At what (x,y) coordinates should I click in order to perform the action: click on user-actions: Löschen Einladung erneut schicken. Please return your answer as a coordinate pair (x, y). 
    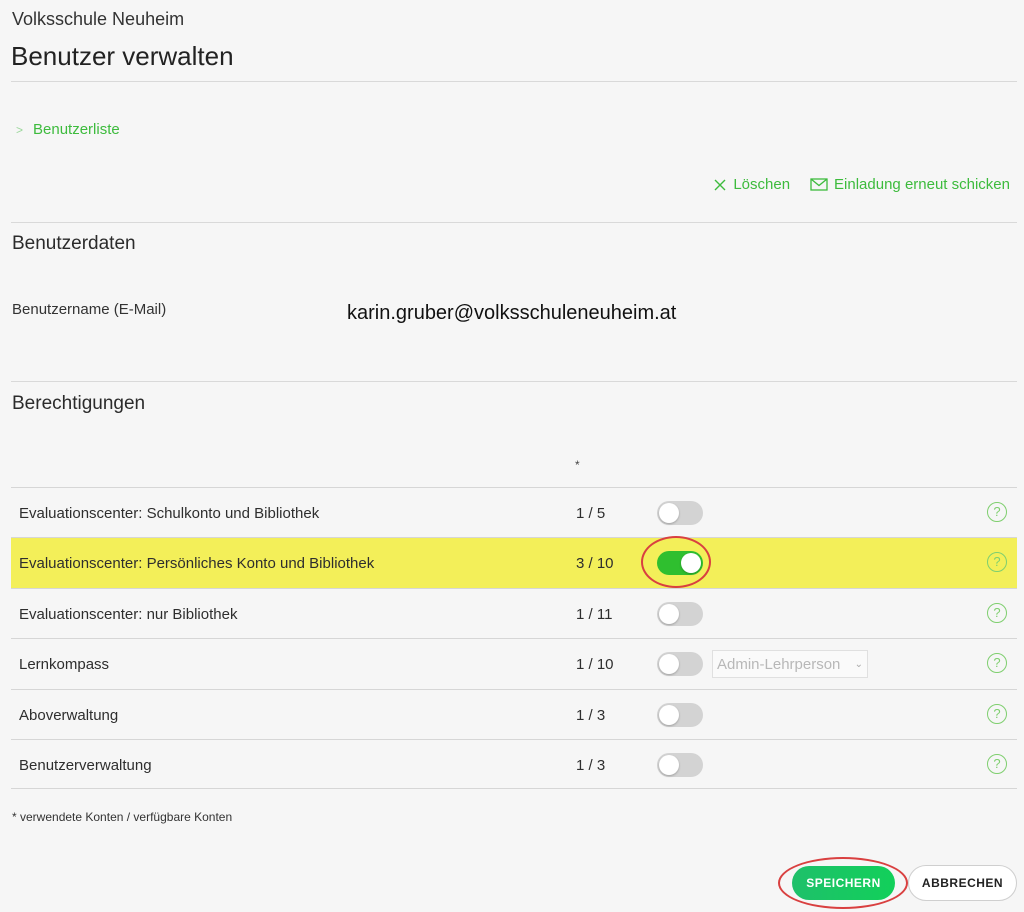
    Looking at the image, I should click on (861, 184).